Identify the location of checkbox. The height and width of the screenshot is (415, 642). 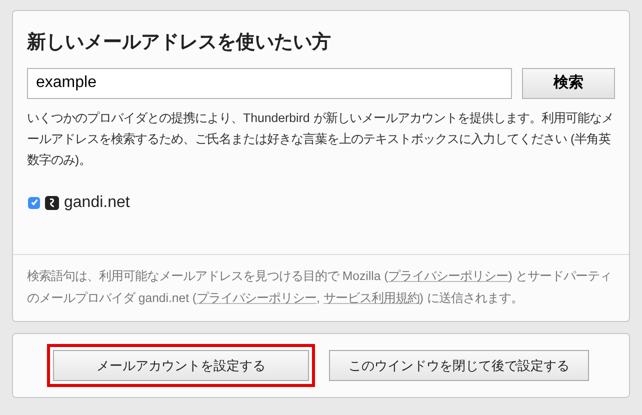
(34, 202).